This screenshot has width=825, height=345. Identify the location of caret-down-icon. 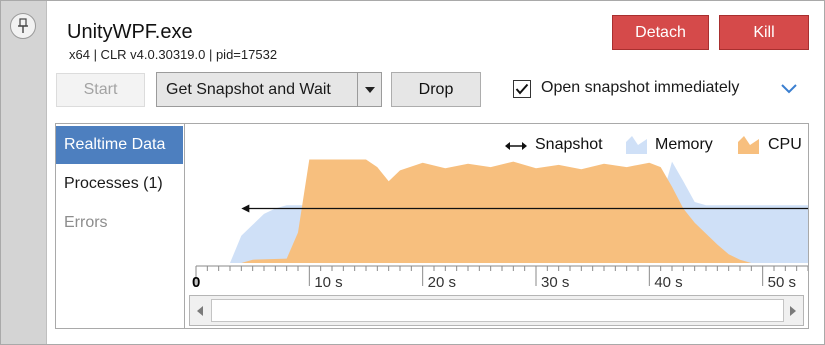
(369, 89).